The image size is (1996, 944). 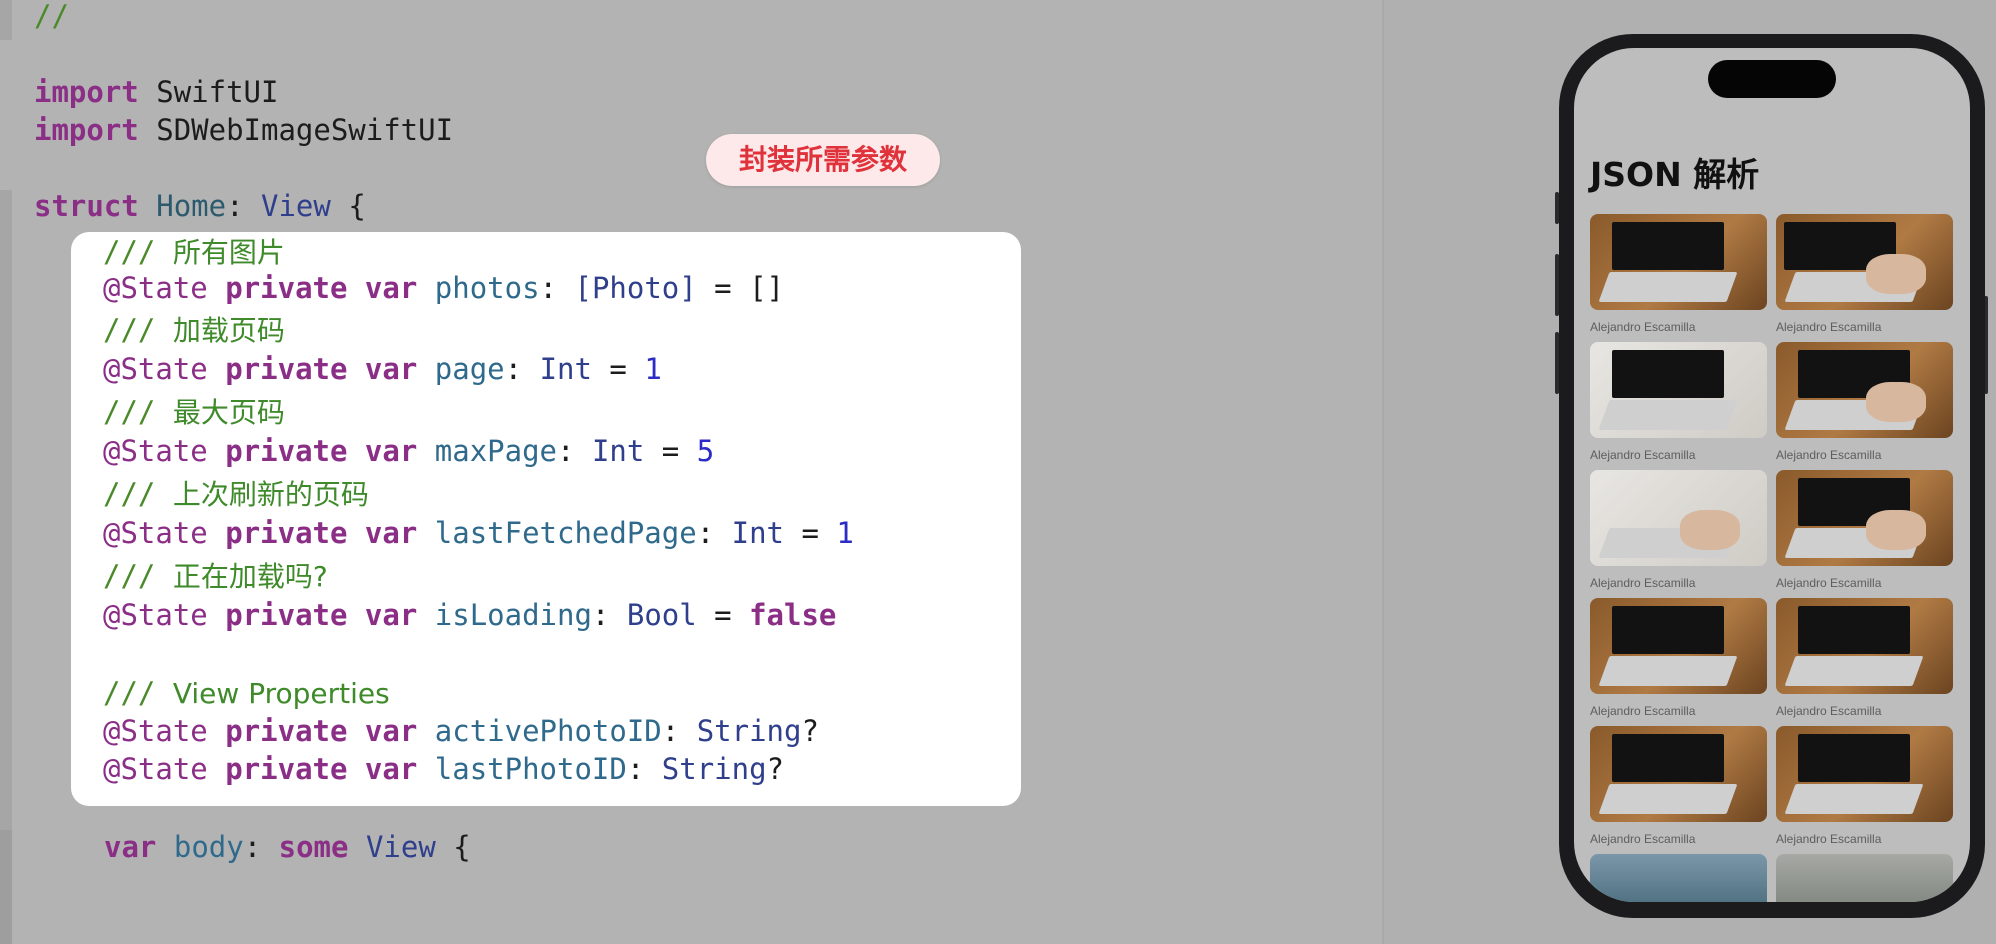 I want to click on dynamic-island, so click(x=1772, y=79).